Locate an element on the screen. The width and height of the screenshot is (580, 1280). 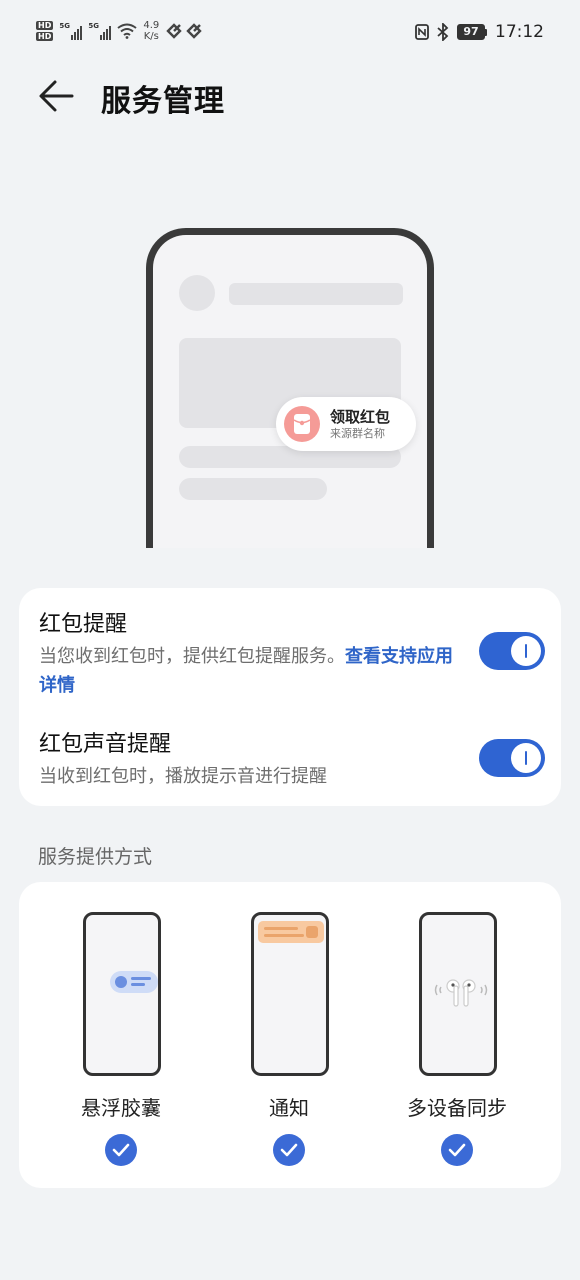
speed-value: 4.9 is located at coordinates (151, 25).